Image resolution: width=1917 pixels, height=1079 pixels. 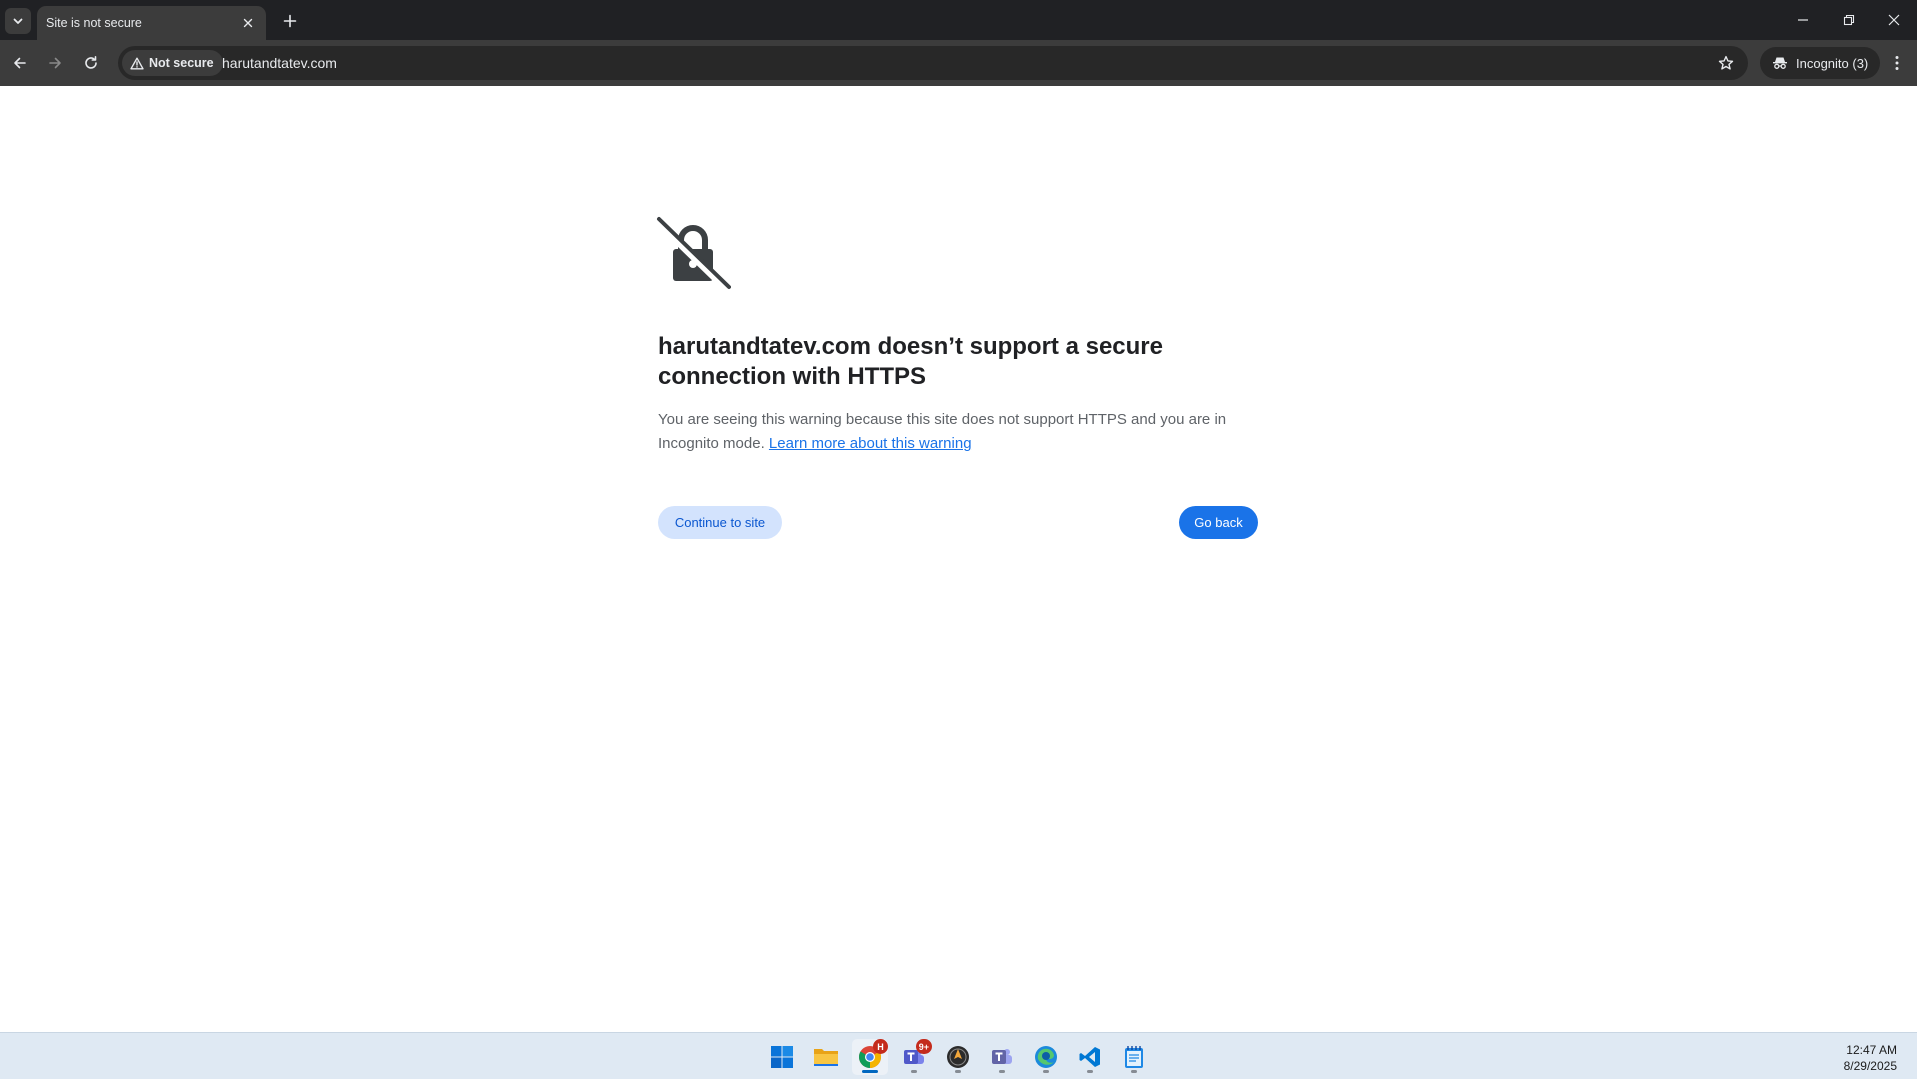 I want to click on browser-menu-button, so click(x=1897, y=63).